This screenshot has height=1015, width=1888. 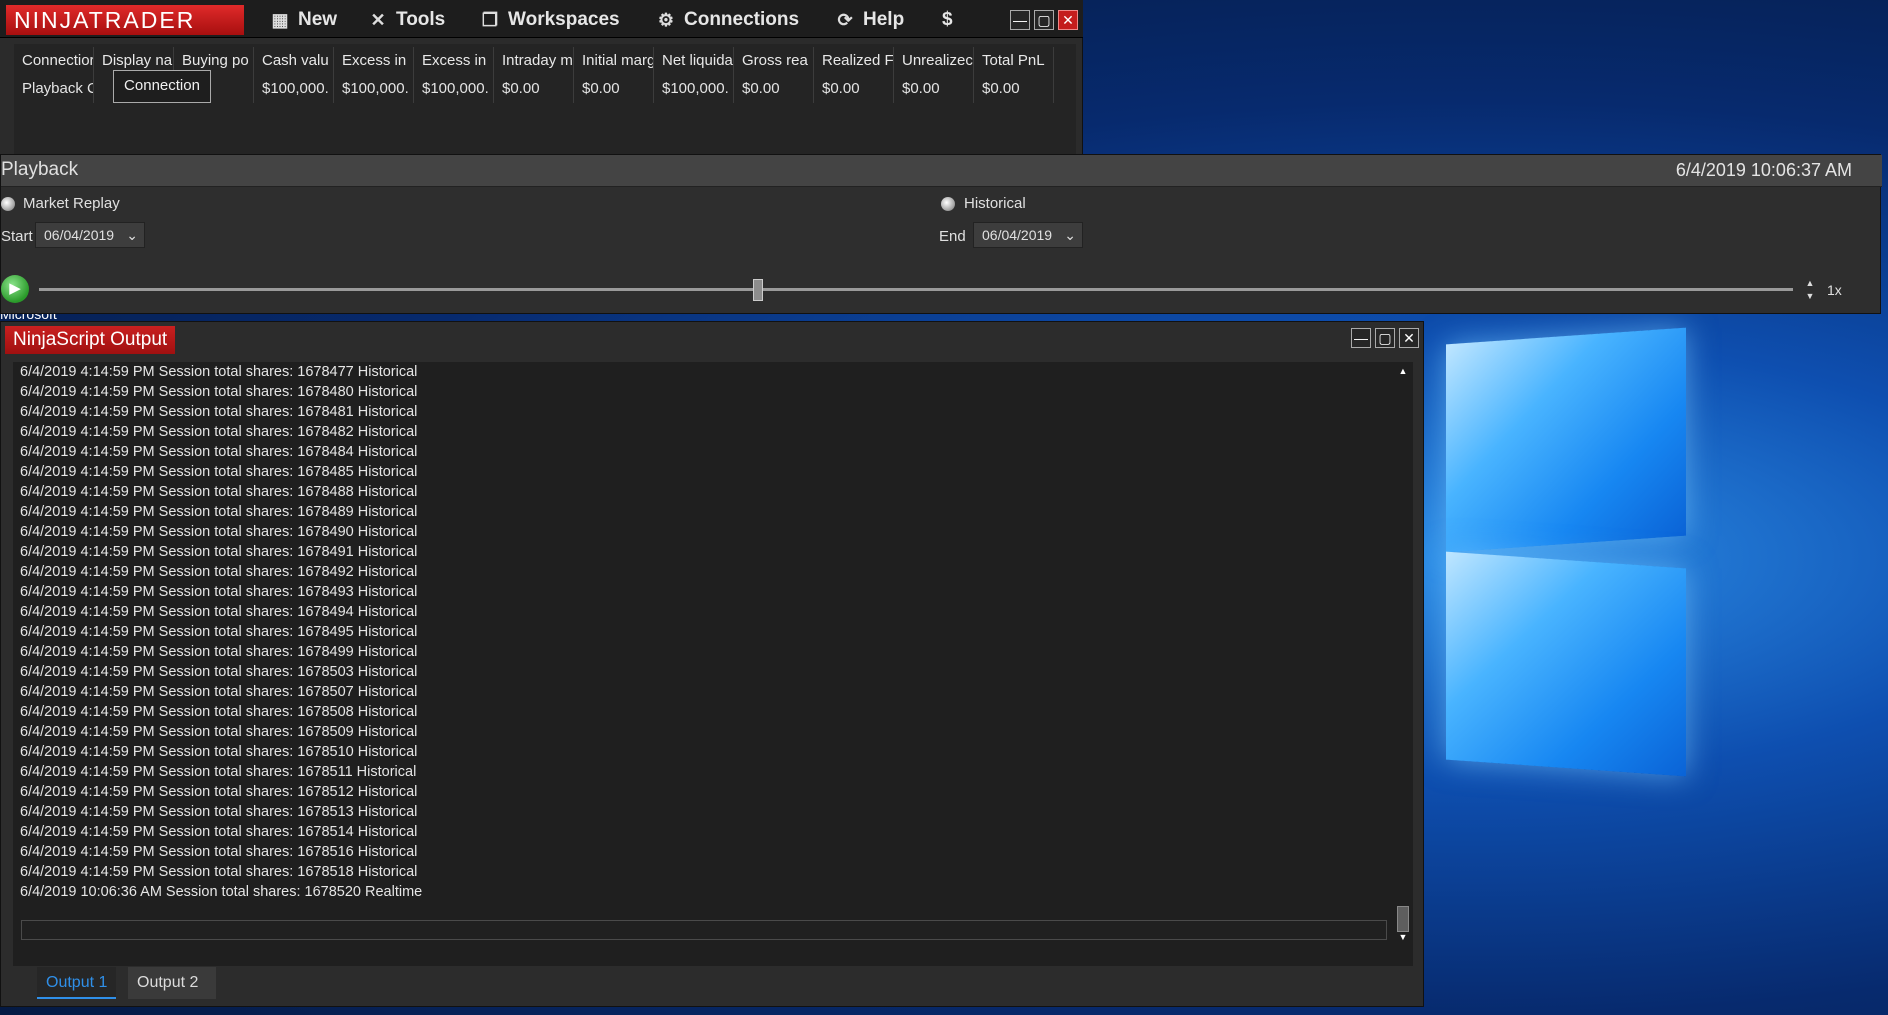 I want to click on market-replay-radio, so click(x=8, y=204).